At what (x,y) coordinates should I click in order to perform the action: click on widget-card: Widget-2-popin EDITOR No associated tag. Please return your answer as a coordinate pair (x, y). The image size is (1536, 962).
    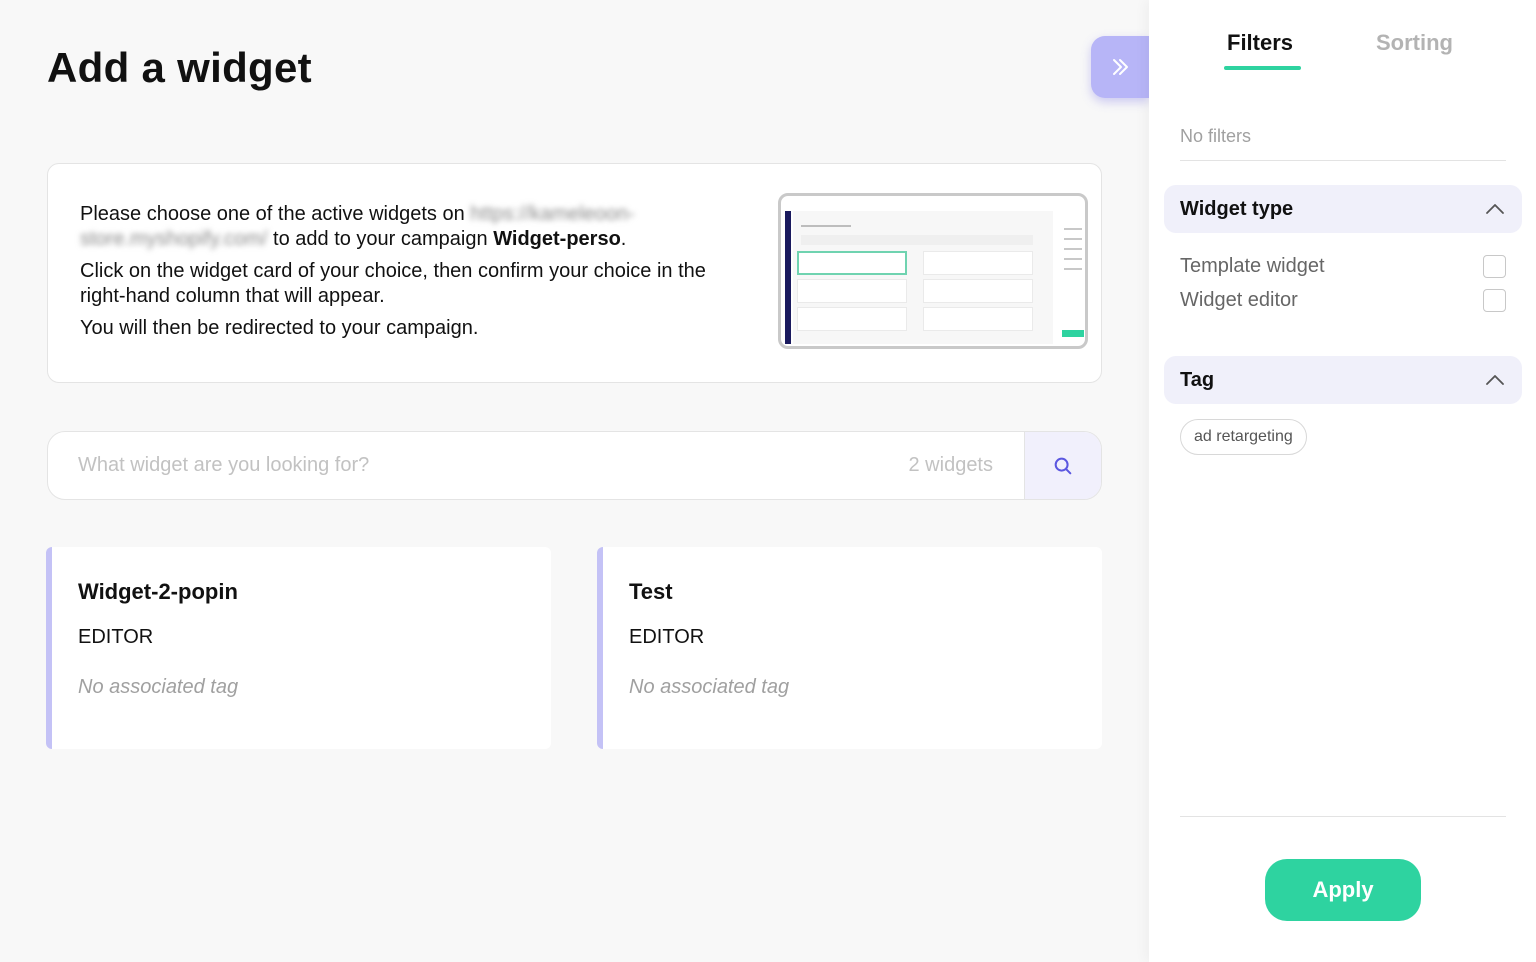
    Looking at the image, I should click on (298, 648).